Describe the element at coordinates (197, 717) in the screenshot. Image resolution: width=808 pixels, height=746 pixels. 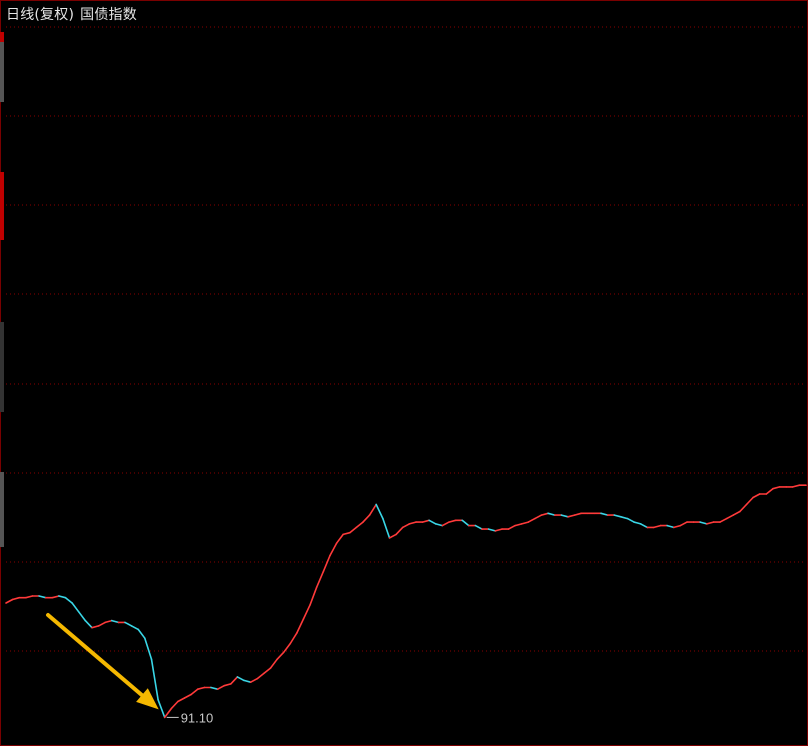
I see `low-value-label: 91.10` at that location.